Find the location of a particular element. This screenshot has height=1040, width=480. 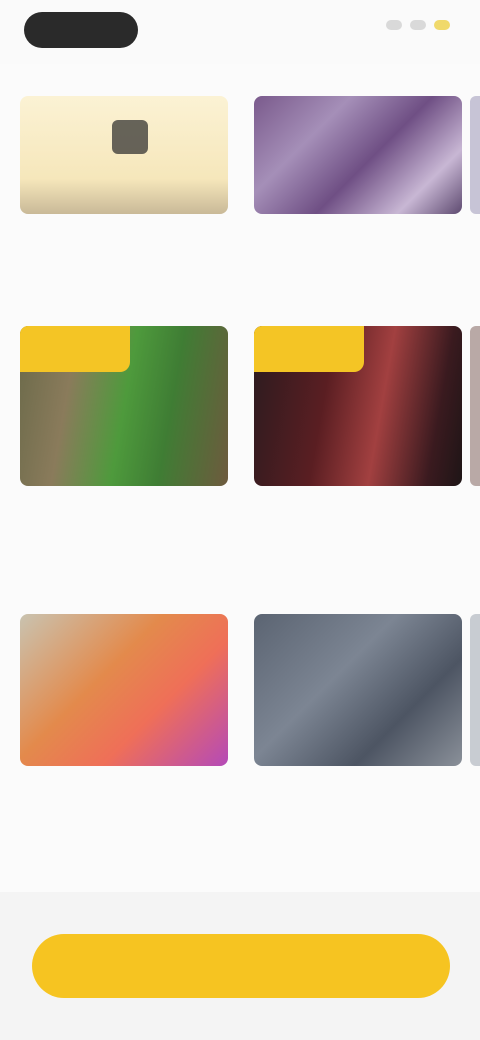

wifi-icon is located at coordinates (418, 25).